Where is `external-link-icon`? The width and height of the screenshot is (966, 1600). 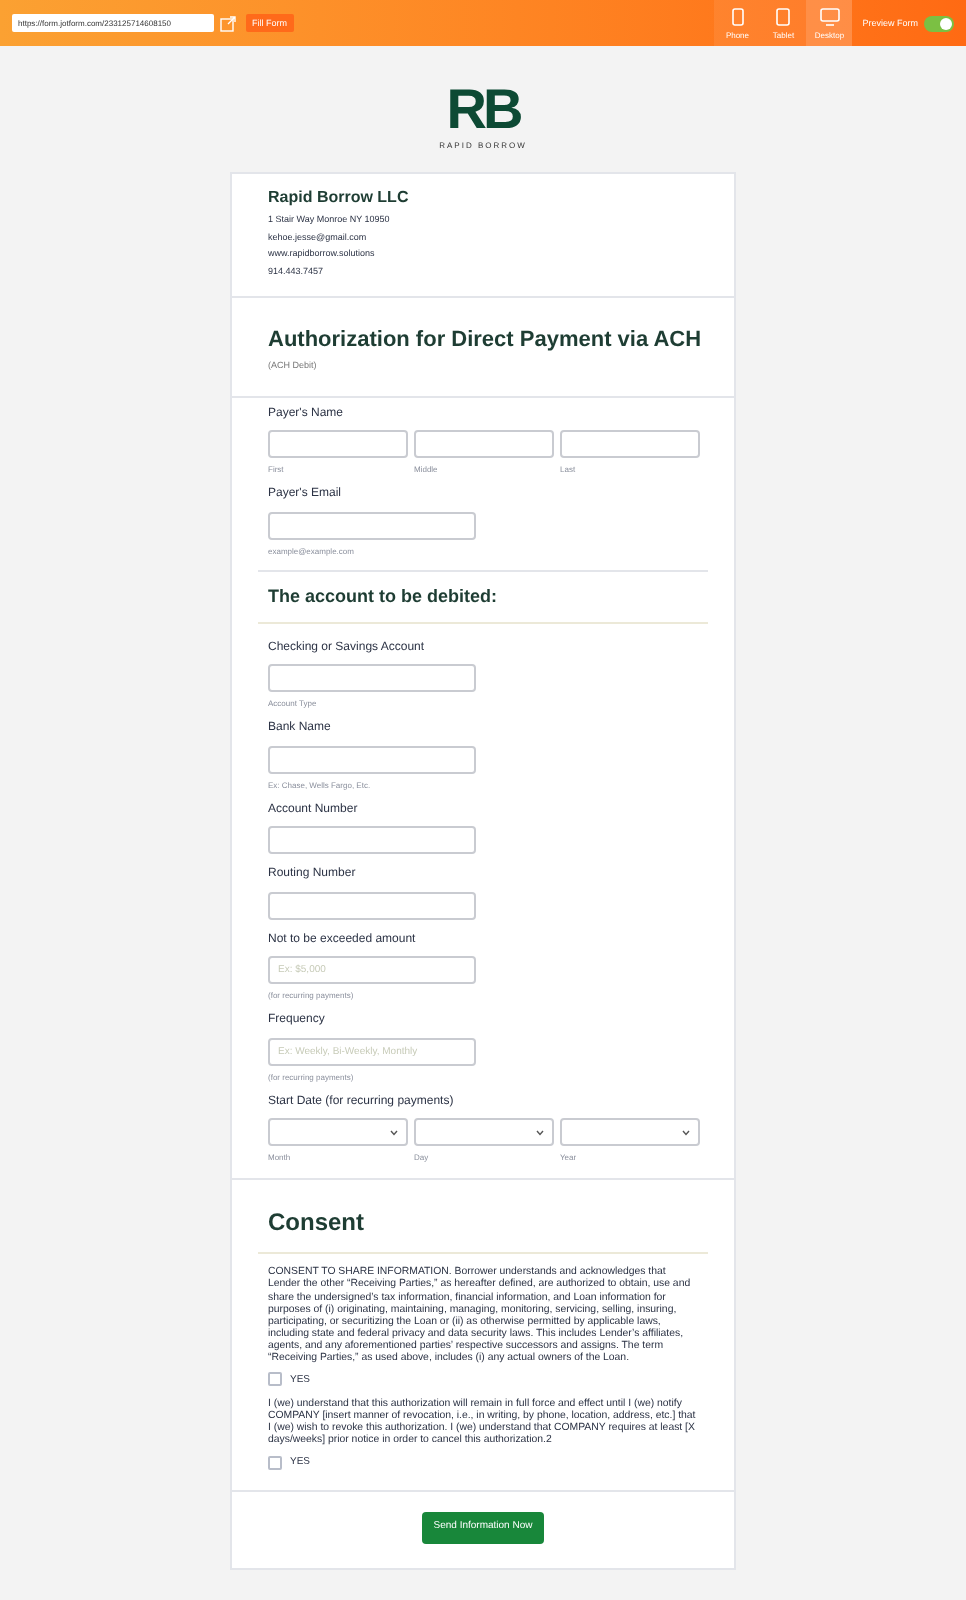
external-link-icon is located at coordinates (228, 23).